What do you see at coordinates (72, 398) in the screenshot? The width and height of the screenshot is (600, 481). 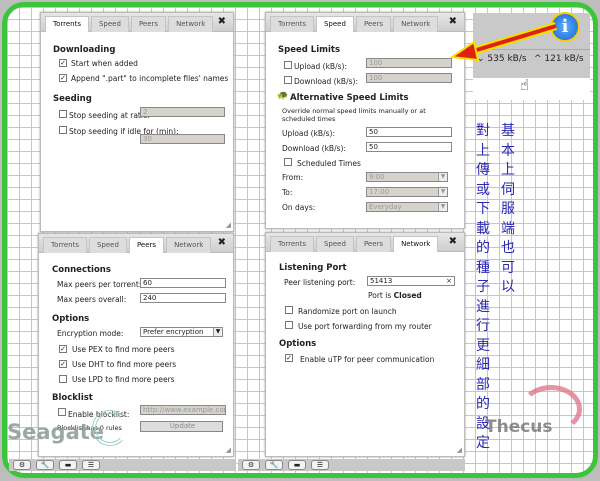 I see `blocklist-heading: Blocklist` at bounding box center [72, 398].